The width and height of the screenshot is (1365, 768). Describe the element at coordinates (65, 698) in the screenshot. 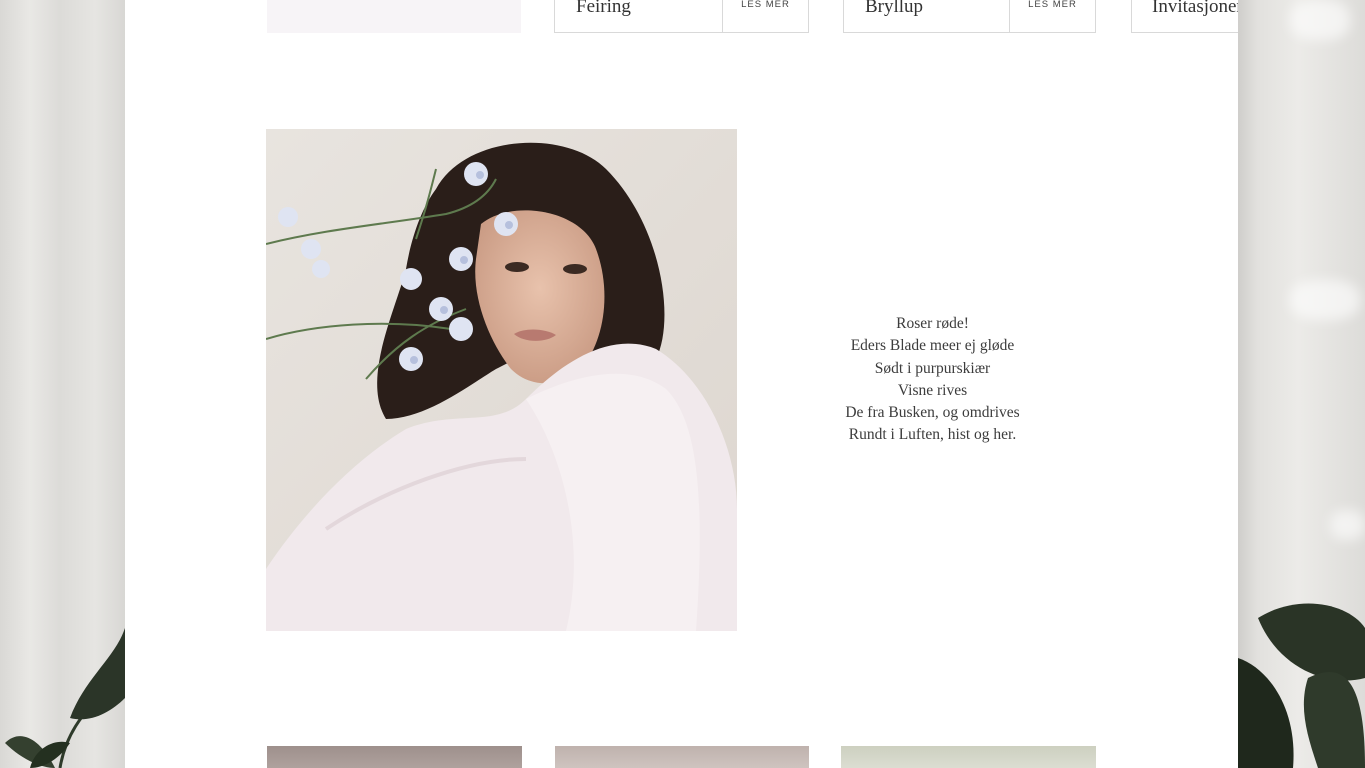

I see `plant-leaves-left` at that location.